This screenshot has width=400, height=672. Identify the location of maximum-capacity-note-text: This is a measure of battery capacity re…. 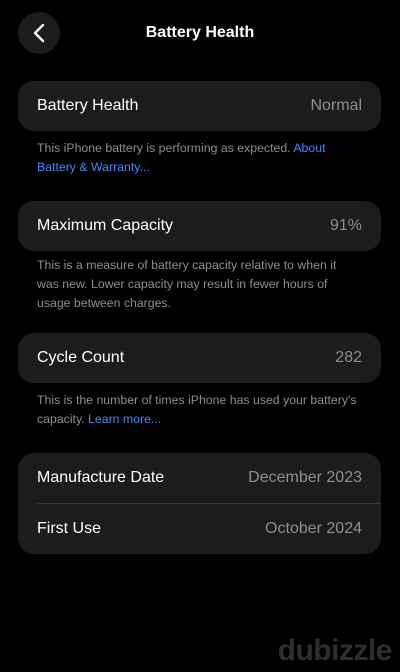
(187, 284).